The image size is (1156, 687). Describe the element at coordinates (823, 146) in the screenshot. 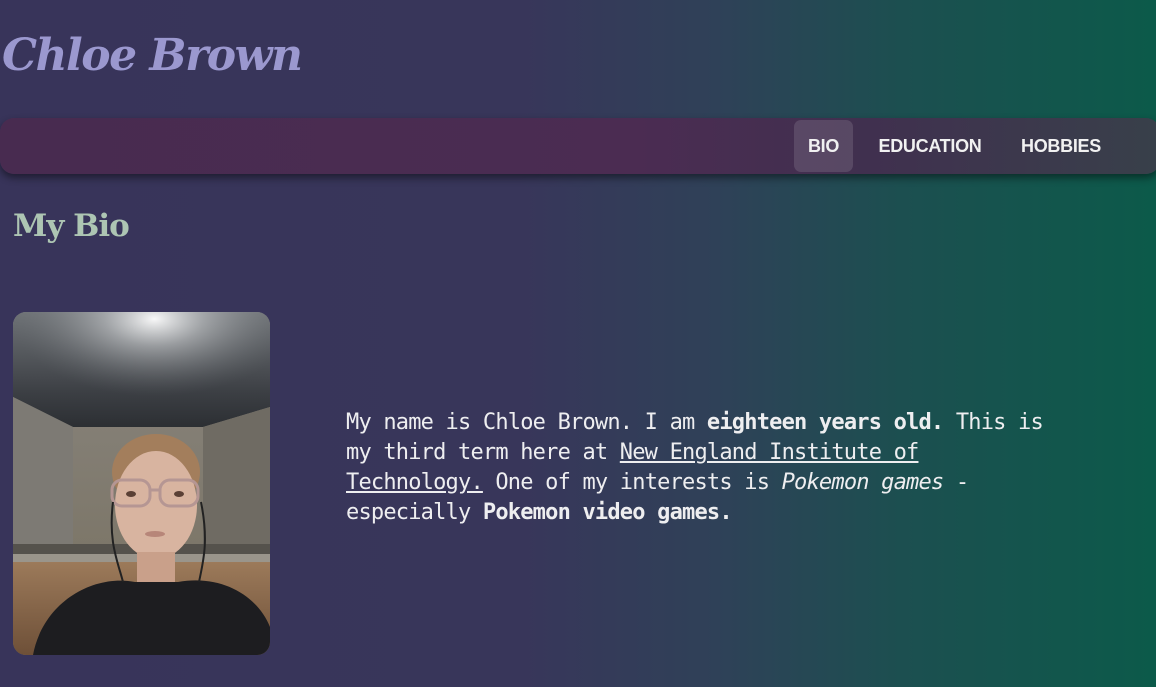

I see `nav-item-bio: BIO` at that location.